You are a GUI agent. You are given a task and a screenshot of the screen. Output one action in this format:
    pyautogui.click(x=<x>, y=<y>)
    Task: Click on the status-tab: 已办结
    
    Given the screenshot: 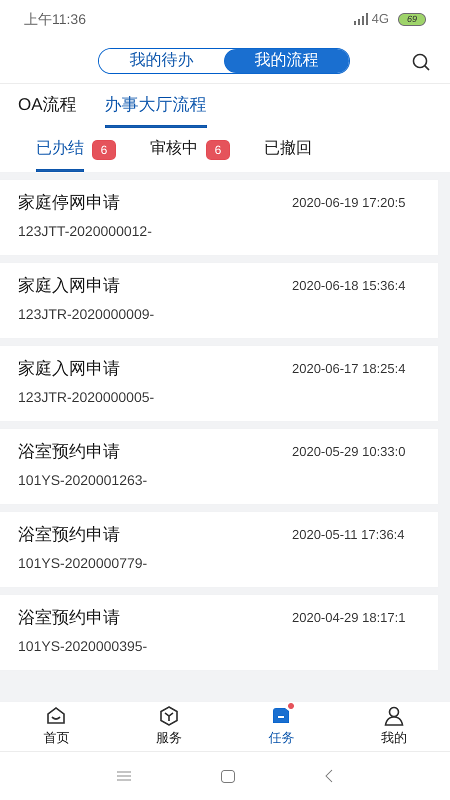 What is the action you would take?
    pyautogui.click(x=60, y=150)
    